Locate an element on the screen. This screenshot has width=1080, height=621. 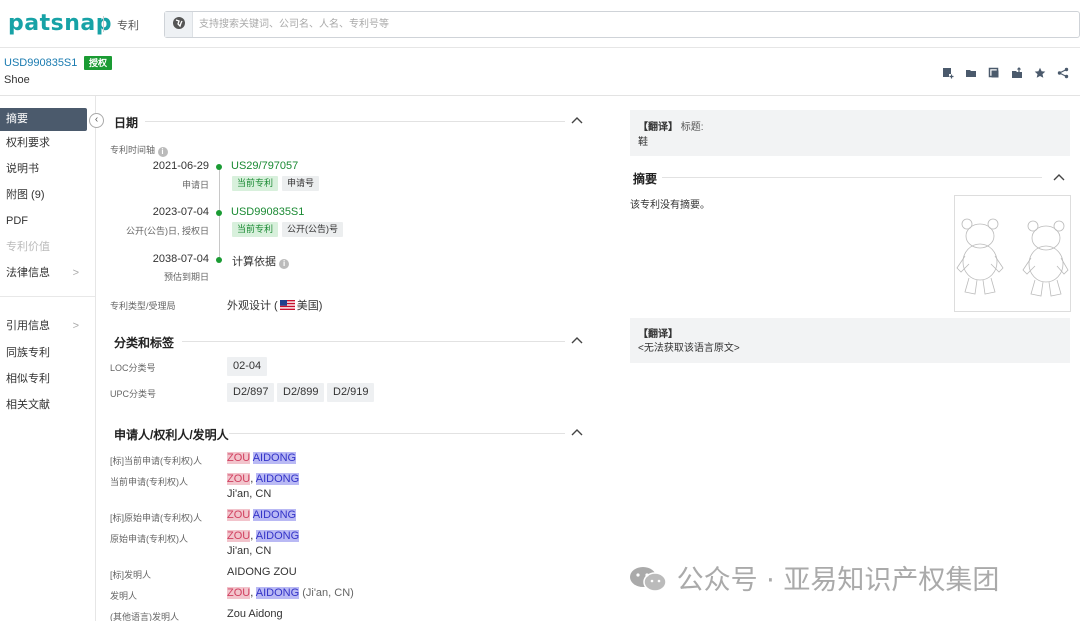
patent-header: USD990835S1 授权 Shoe is located at coordinates (540, 72).